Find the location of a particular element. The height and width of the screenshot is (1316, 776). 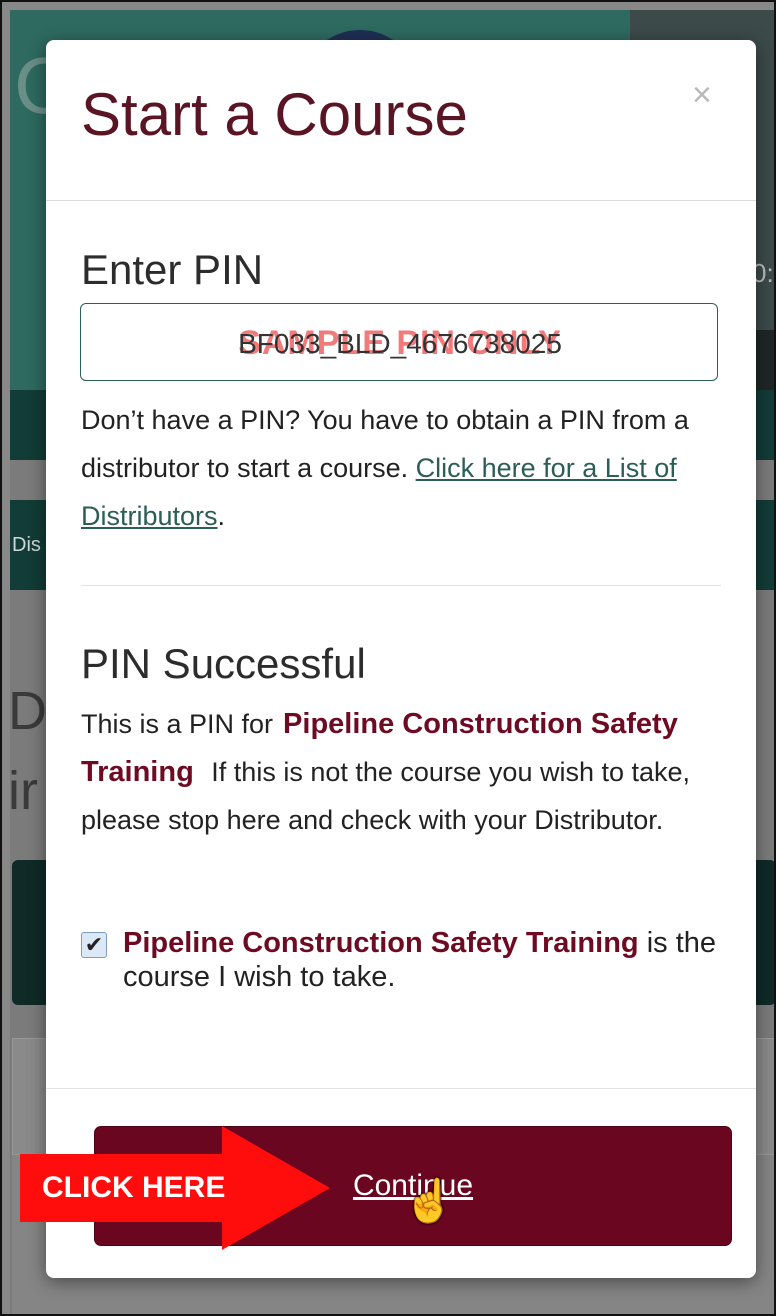

background-tab-text: Dis is located at coordinates (26, 545).